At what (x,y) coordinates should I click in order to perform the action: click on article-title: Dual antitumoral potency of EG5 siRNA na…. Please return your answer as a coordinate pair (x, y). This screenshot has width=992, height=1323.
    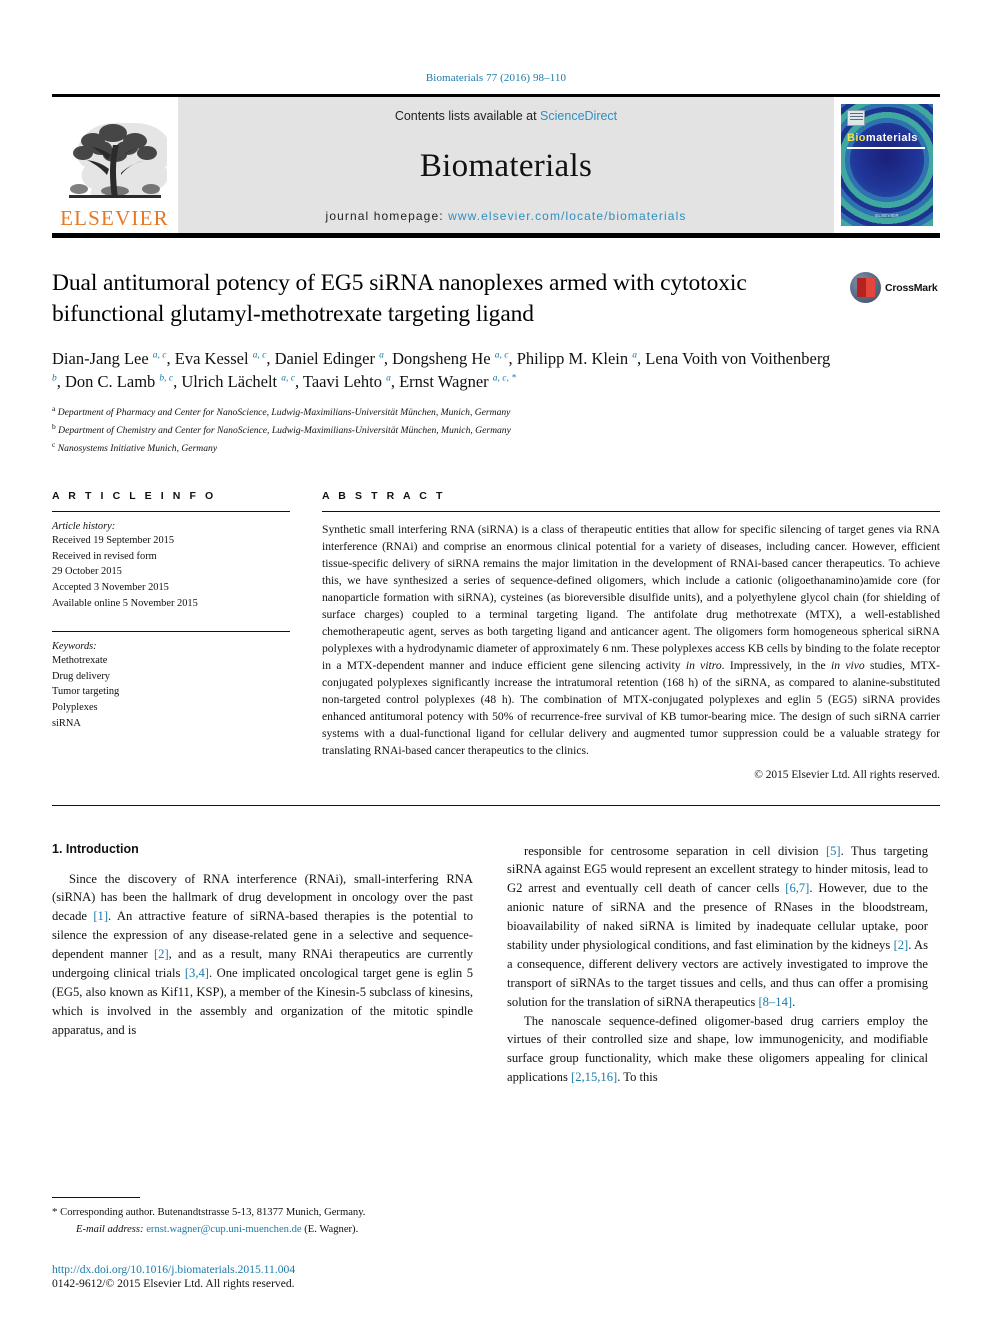
    Looking at the image, I should click on (399, 299).